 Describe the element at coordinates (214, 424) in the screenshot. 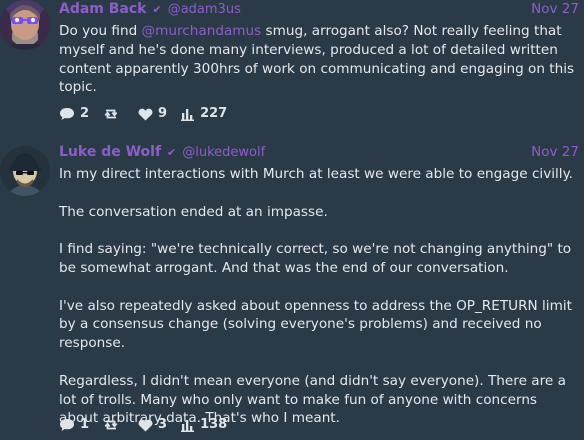

I see `view-count: 138` at that location.